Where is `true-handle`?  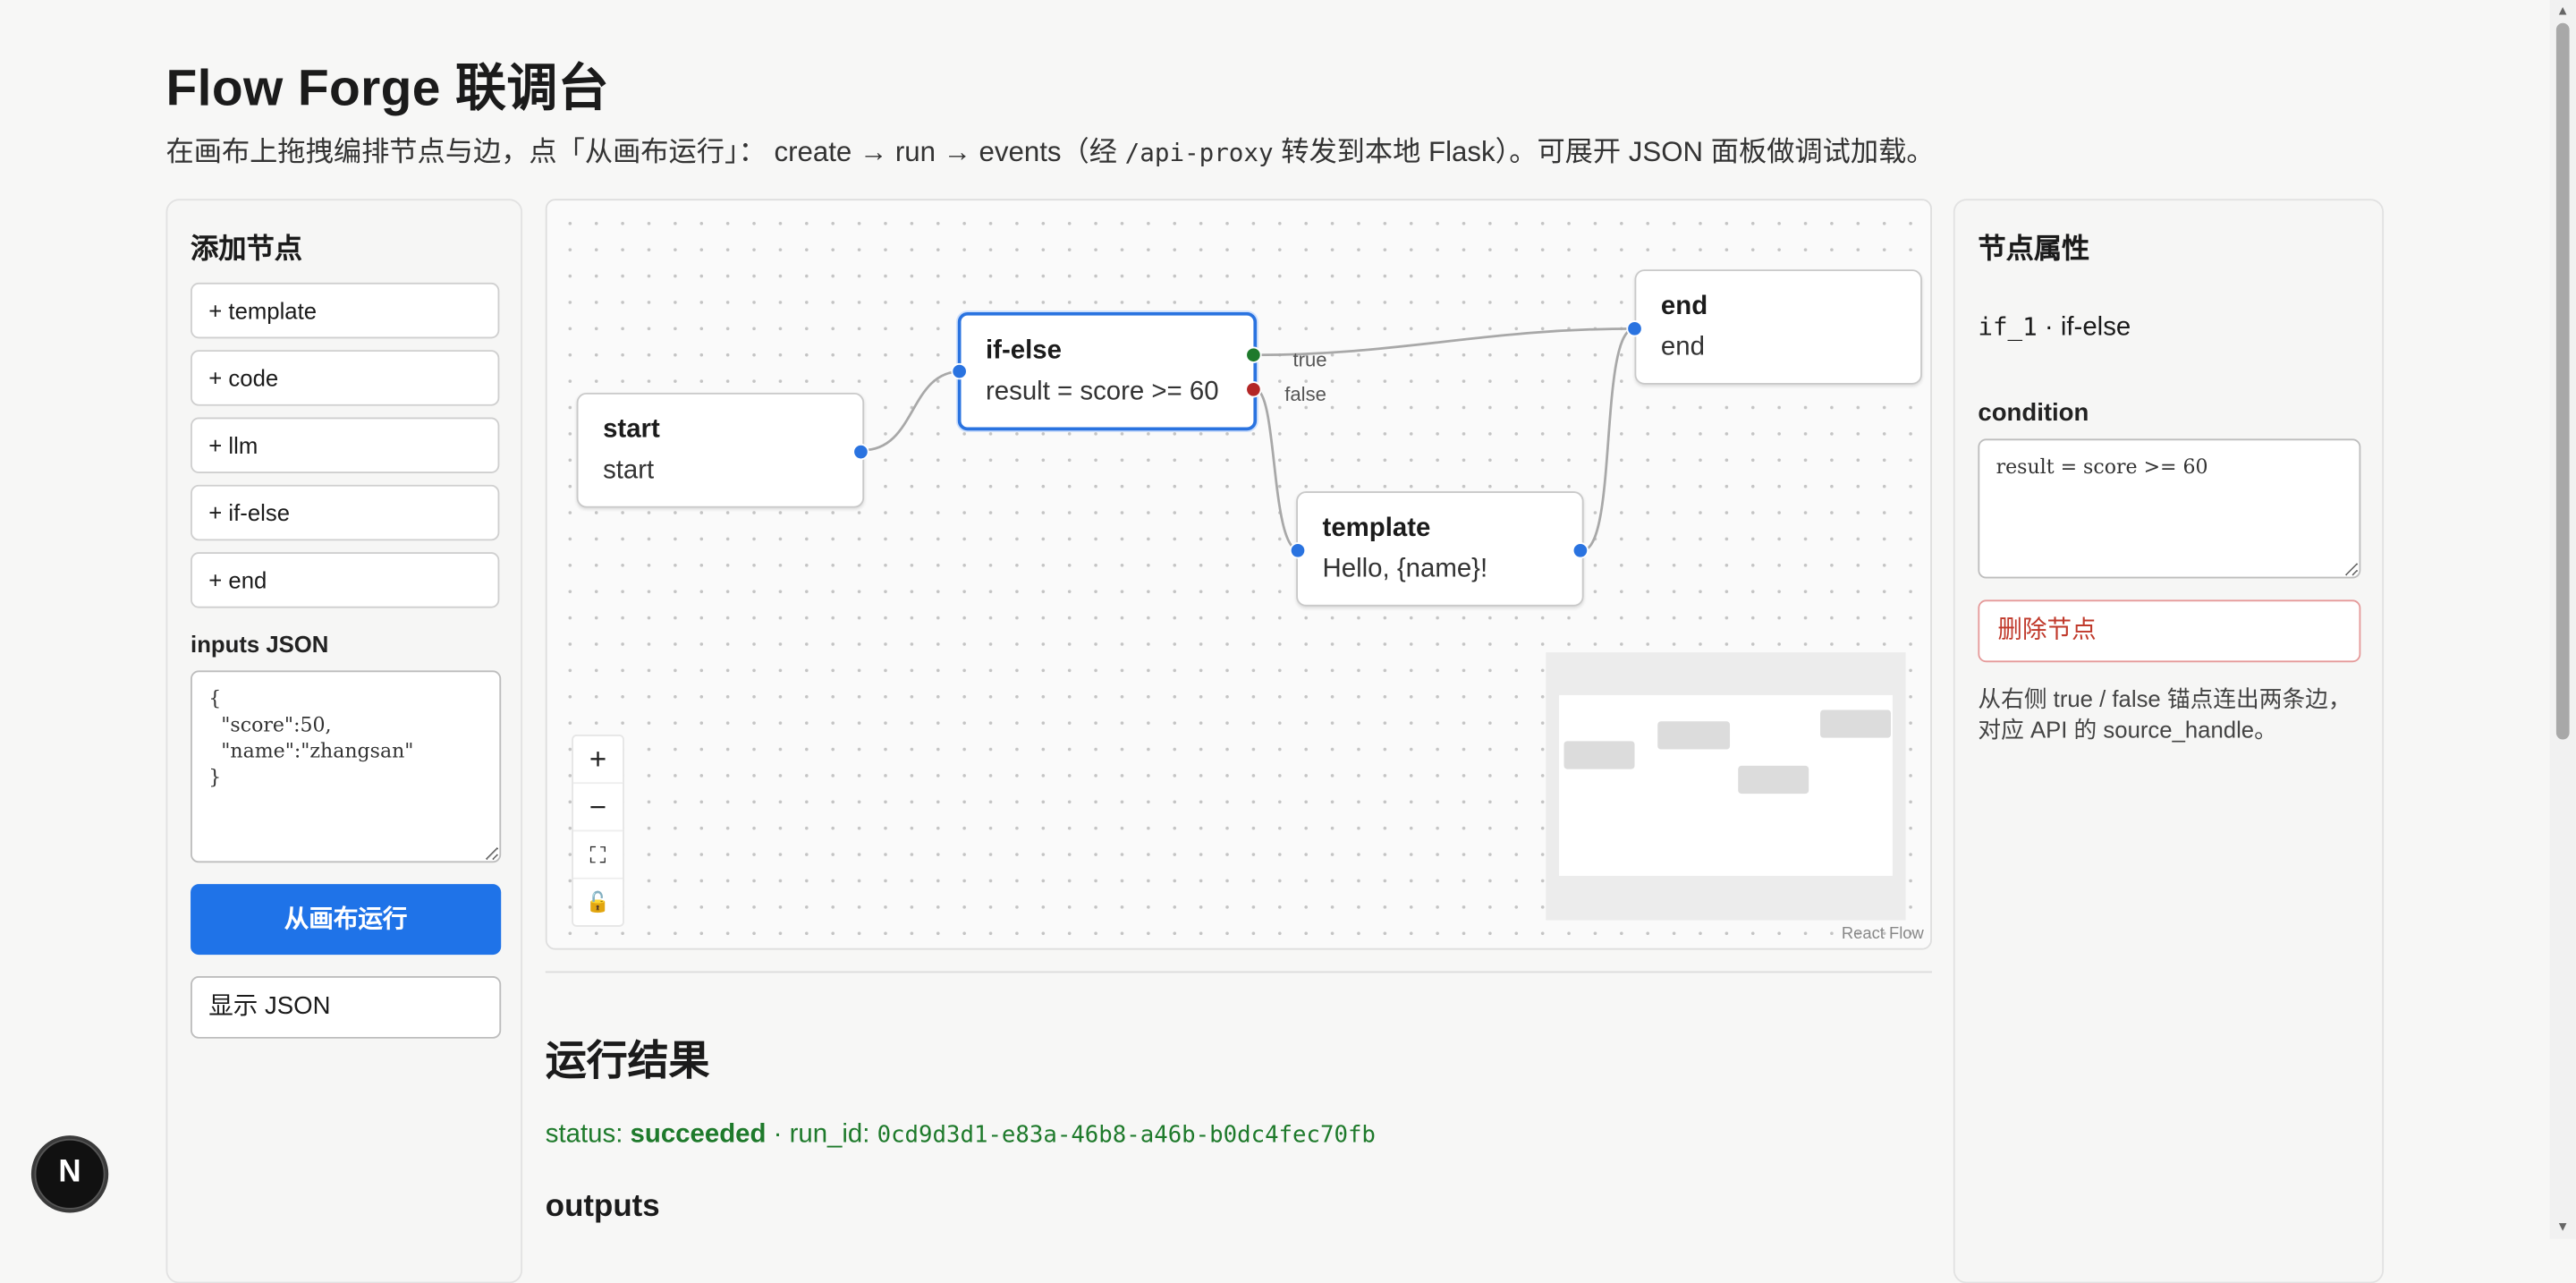 true-handle is located at coordinates (1253, 354).